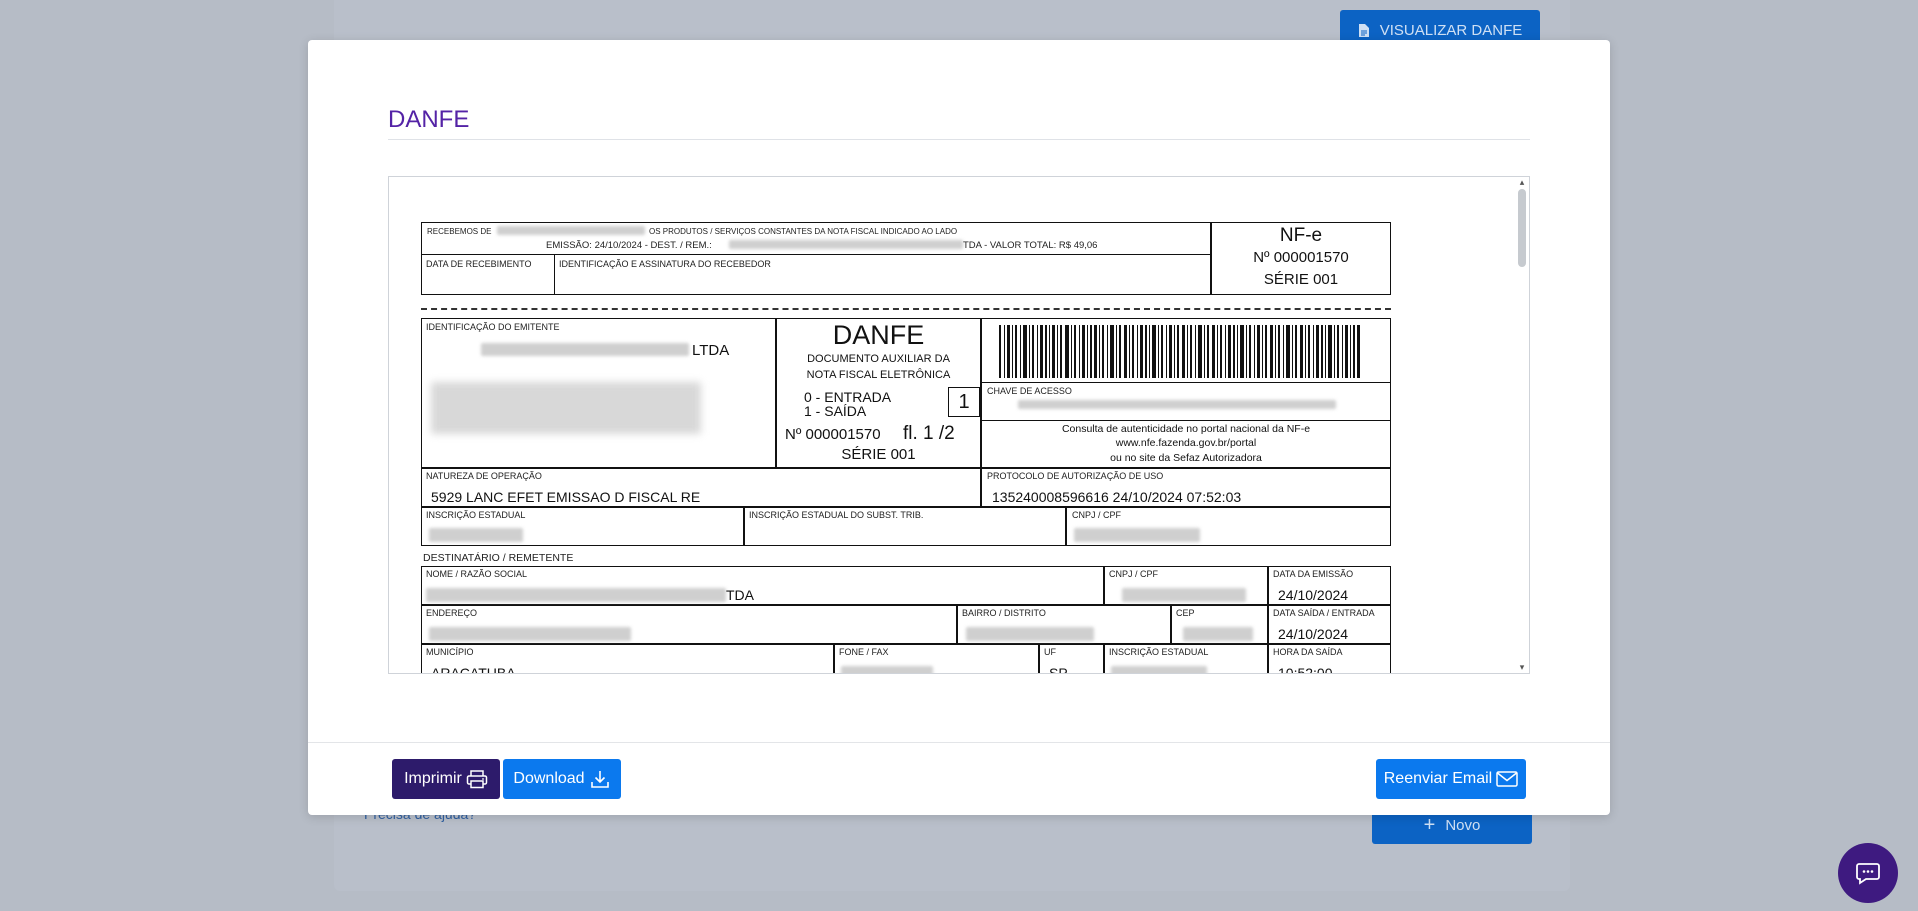 Image resolution: width=1918 pixels, height=911 pixels. I want to click on uf-value: SP, so click(1058, 669).